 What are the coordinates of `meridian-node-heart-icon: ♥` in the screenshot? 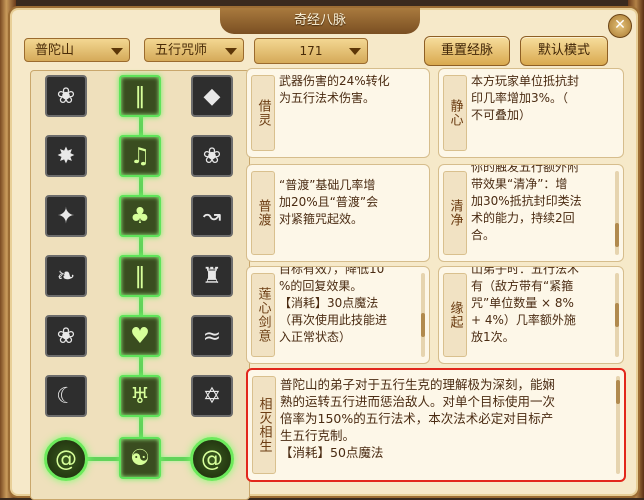 It's located at (140, 336).